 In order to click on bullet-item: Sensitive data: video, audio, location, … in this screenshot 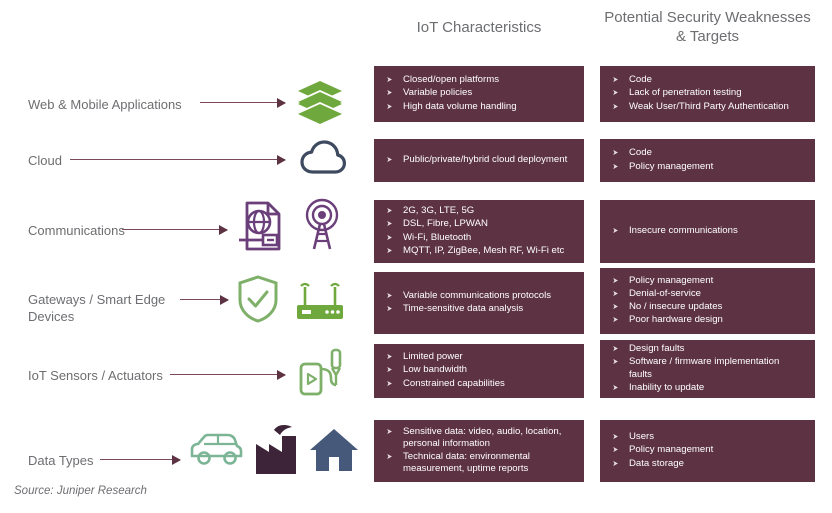, I will do `click(480, 438)`.